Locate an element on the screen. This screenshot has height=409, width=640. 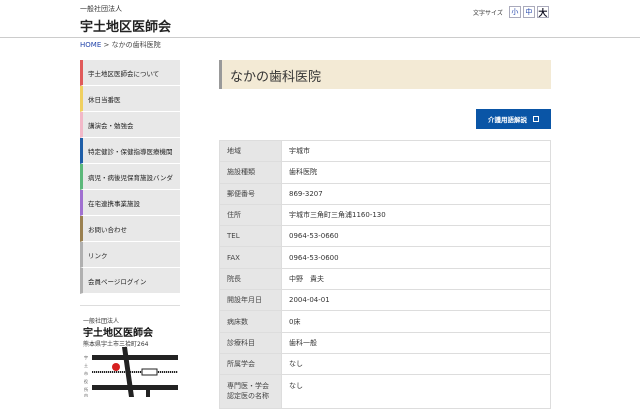
table-row: 地域 宇城市 is located at coordinates (385, 151).